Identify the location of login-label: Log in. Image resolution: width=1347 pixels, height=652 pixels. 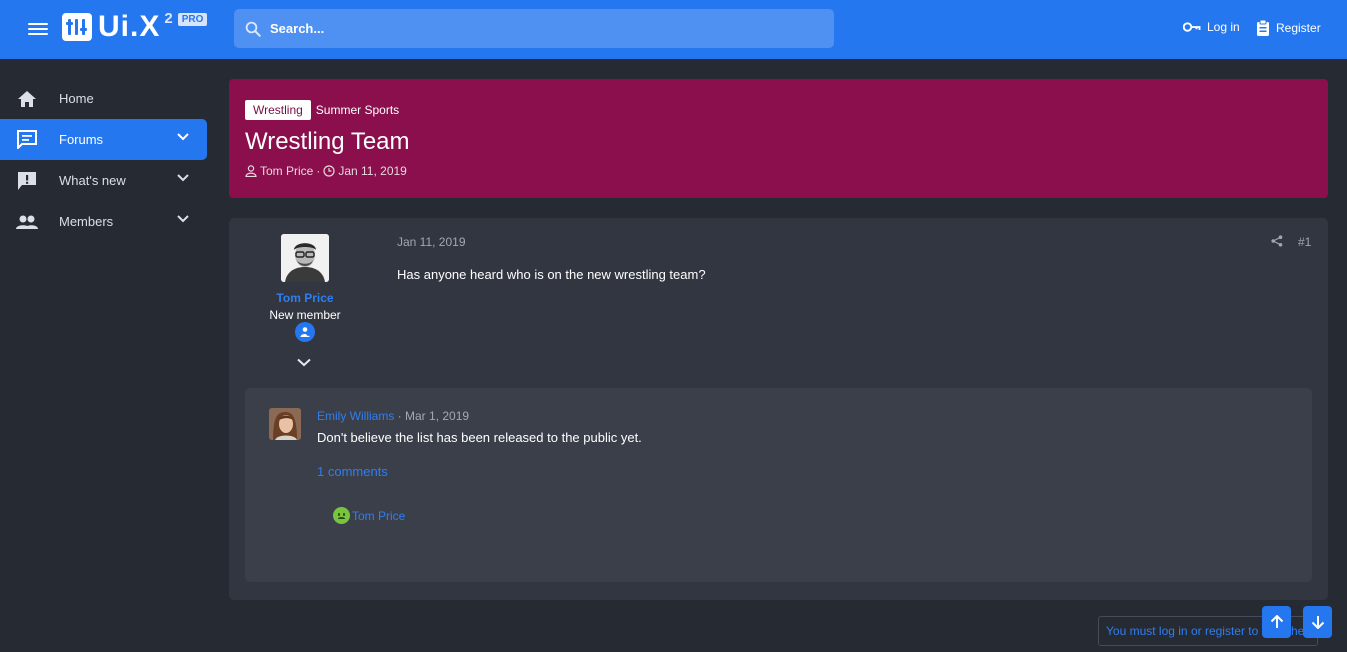
(1223, 27).